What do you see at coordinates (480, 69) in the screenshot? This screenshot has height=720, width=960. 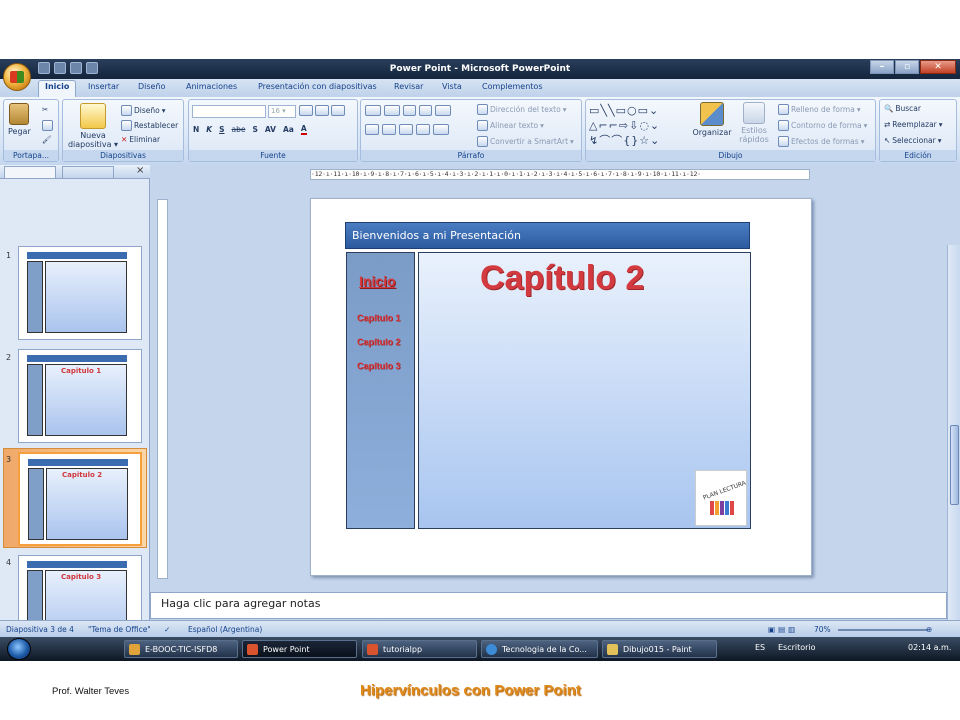 I see `title-bar: Power Point - Microsoft PowerPoint – ▫ ✕` at bounding box center [480, 69].